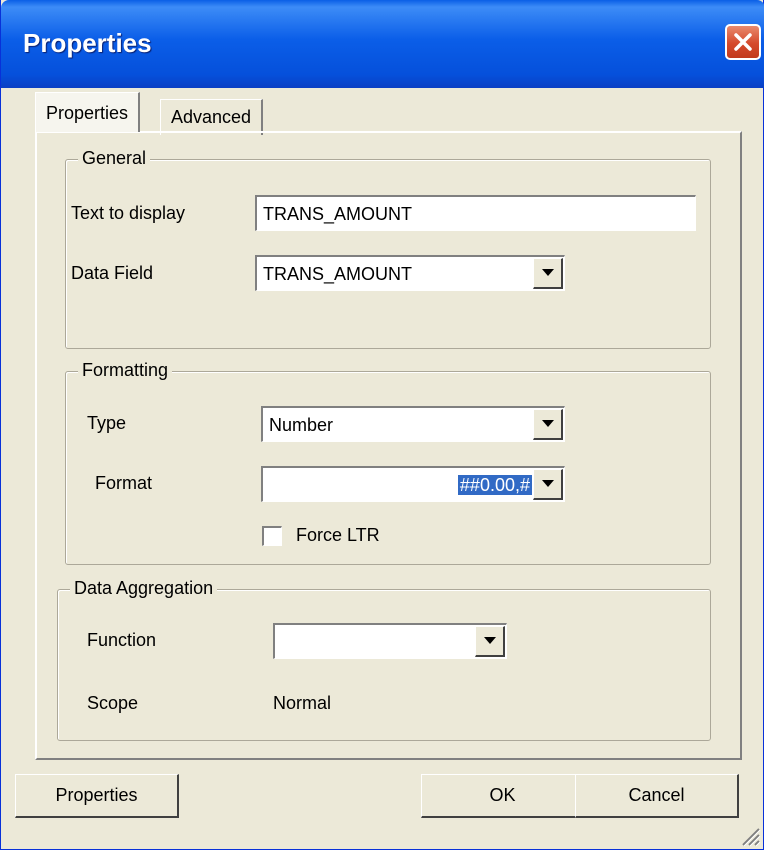 The height and width of the screenshot is (850, 764). Describe the element at coordinates (750, 836) in the screenshot. I see `resize-grip-icon` at that location.